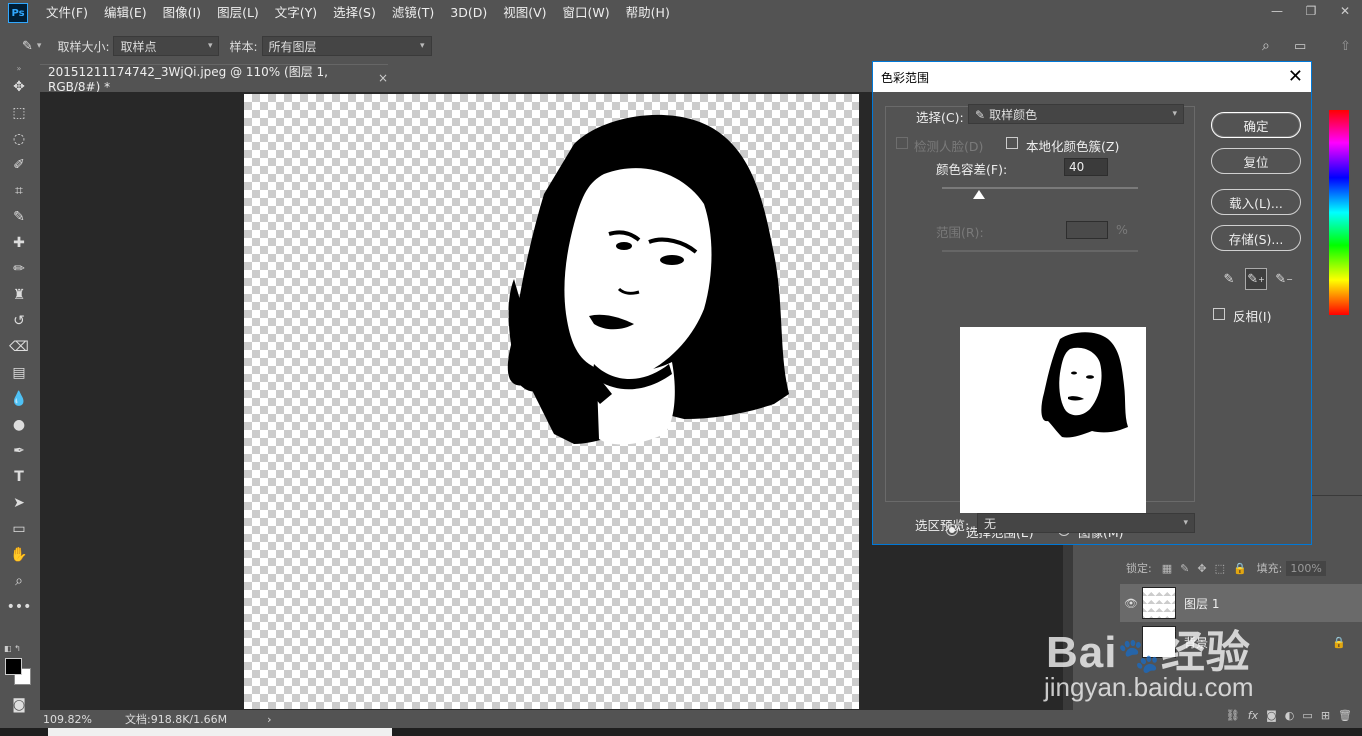 Image resolution: width=1362 pixels, height=736 pixels. I want to click on share-icon: ⇧, so click(1345, 46).